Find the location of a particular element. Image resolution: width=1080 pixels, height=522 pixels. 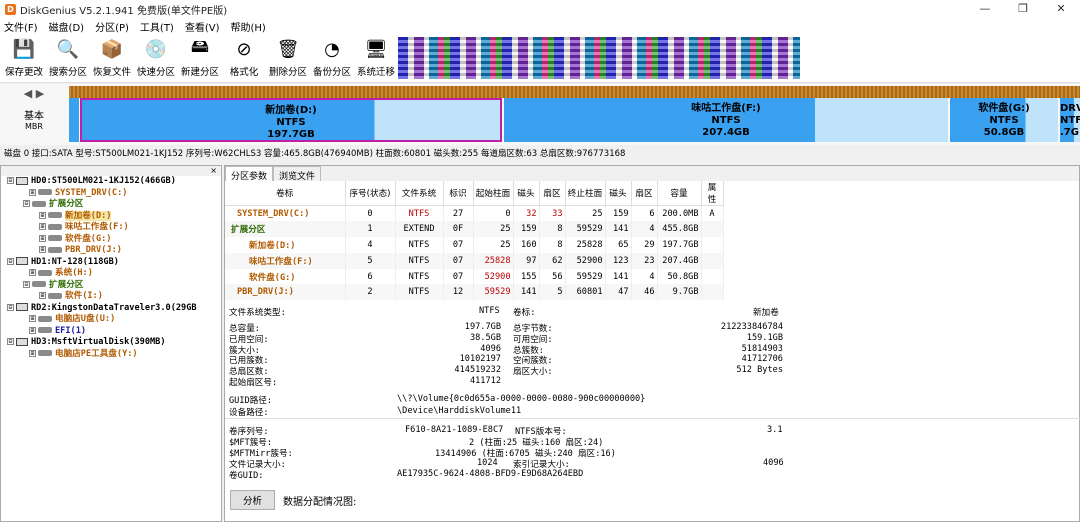

save-button: 💾 保存更改 is located at coordinates (24, 59).